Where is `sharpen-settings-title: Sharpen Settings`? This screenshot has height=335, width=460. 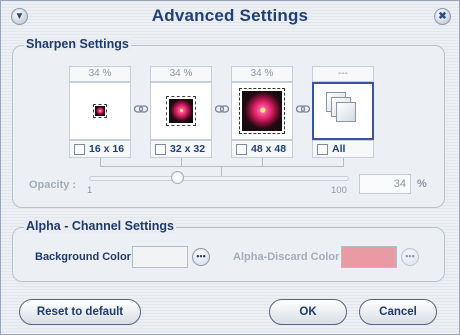 sharpen-settings-title: Sharpen Settings is located at coordinates (77, 44).